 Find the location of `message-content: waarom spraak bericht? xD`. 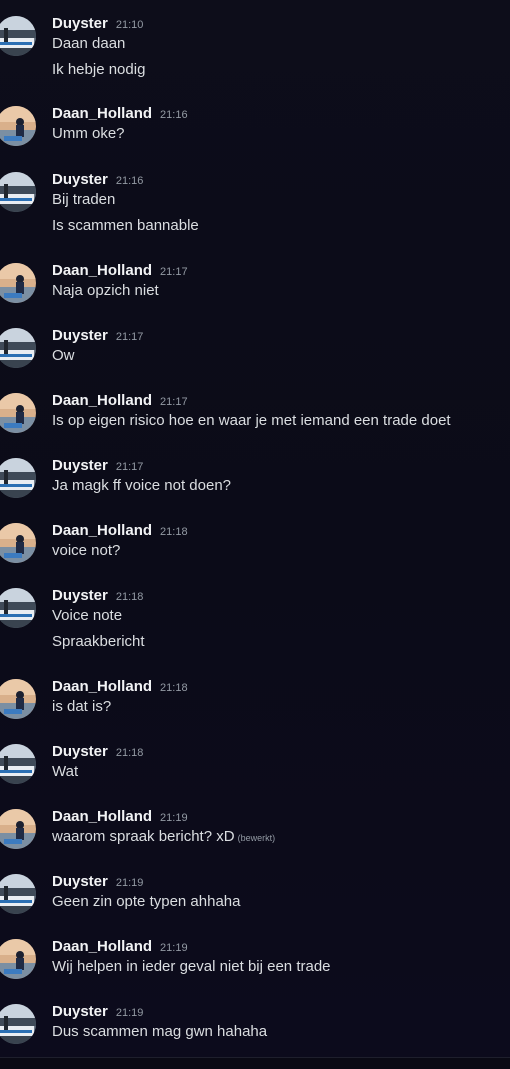

message-content: waarom spraak bericht? xD is located at coordinates (143, 836).